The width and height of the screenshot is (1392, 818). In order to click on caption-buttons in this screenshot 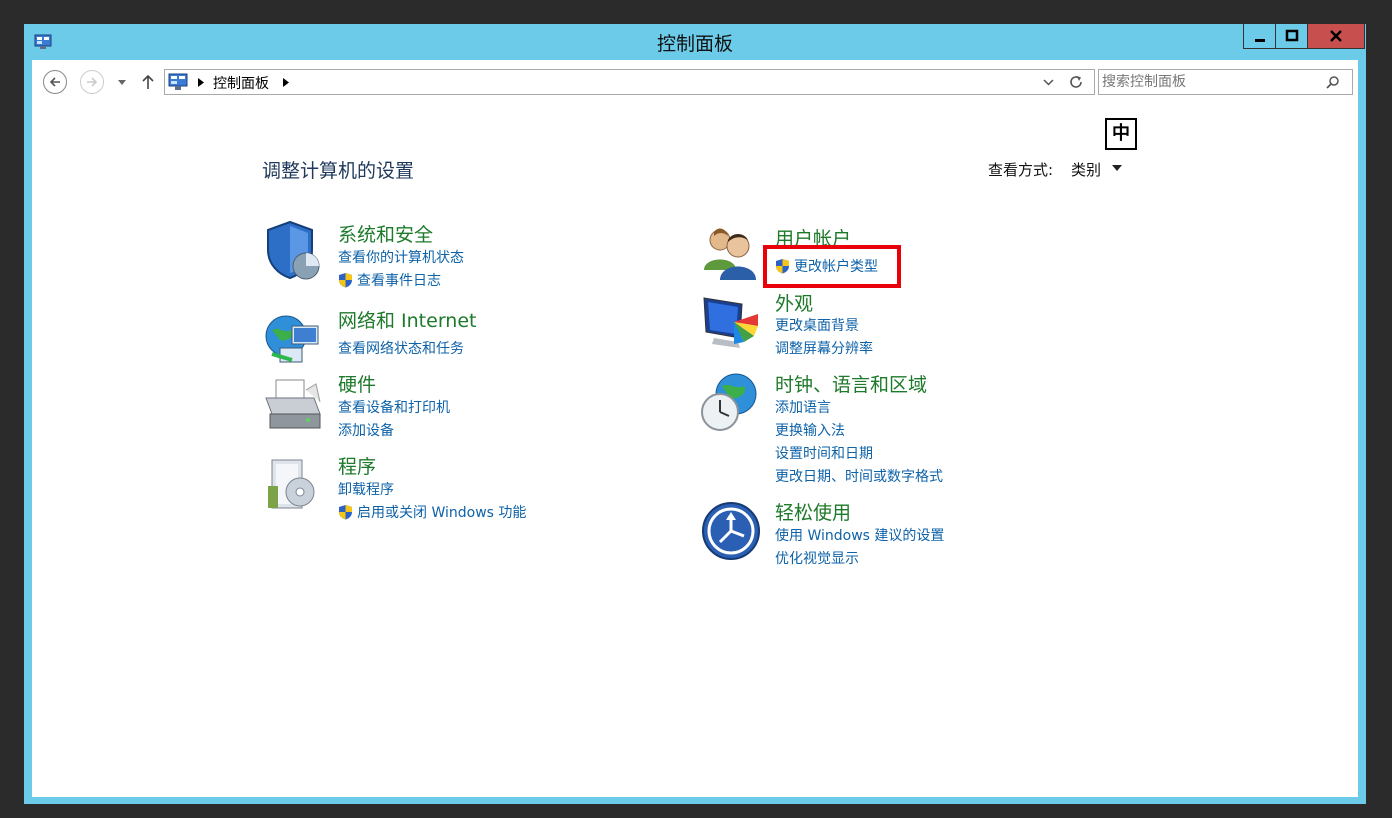, I will do `click(1304, 37)`.